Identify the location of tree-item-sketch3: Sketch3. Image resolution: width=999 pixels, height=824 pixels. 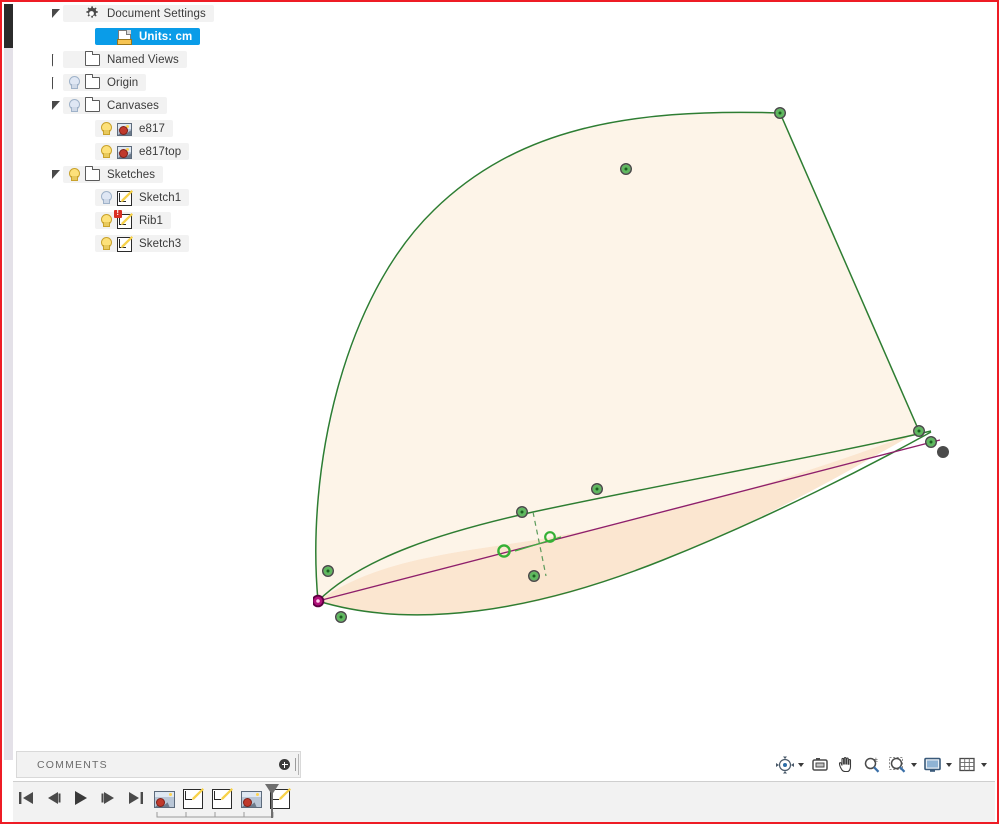
(163, 243).